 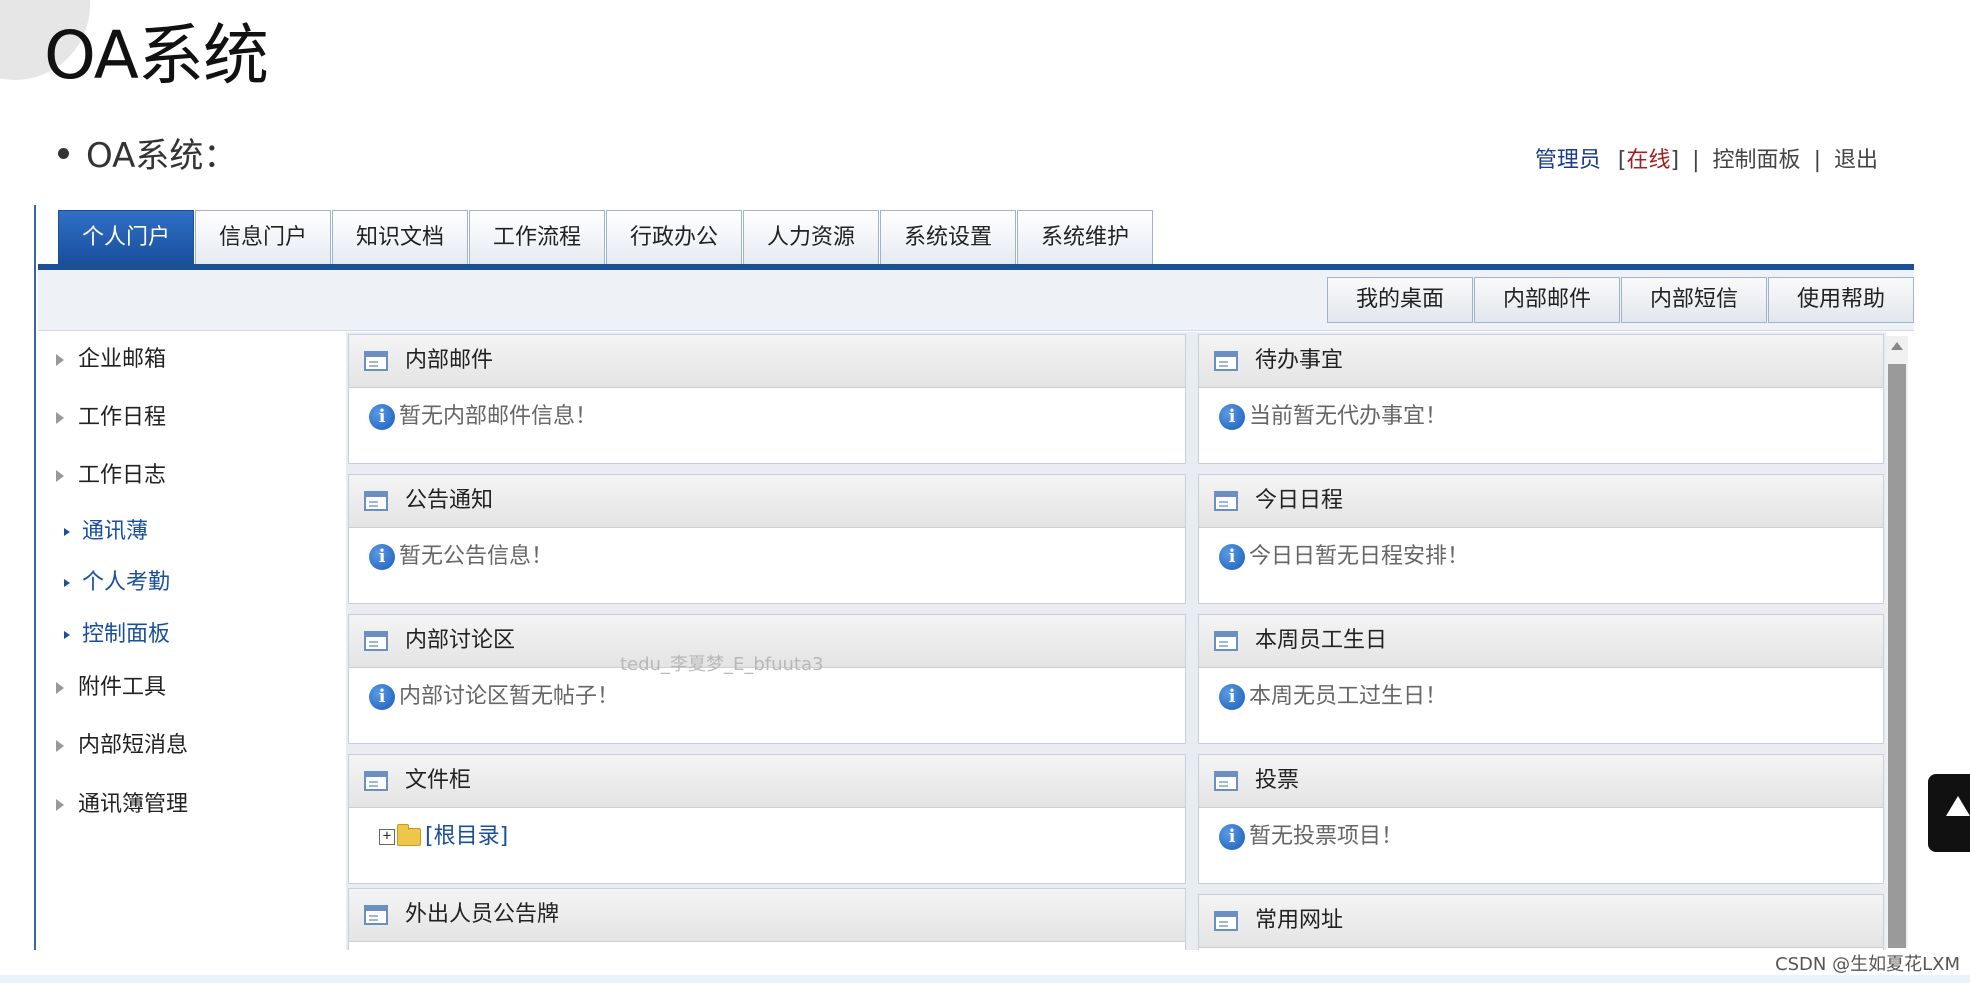 I want to click on panel-out-of-office-board: 外出人员公告牌, so click(x=767, y=919).